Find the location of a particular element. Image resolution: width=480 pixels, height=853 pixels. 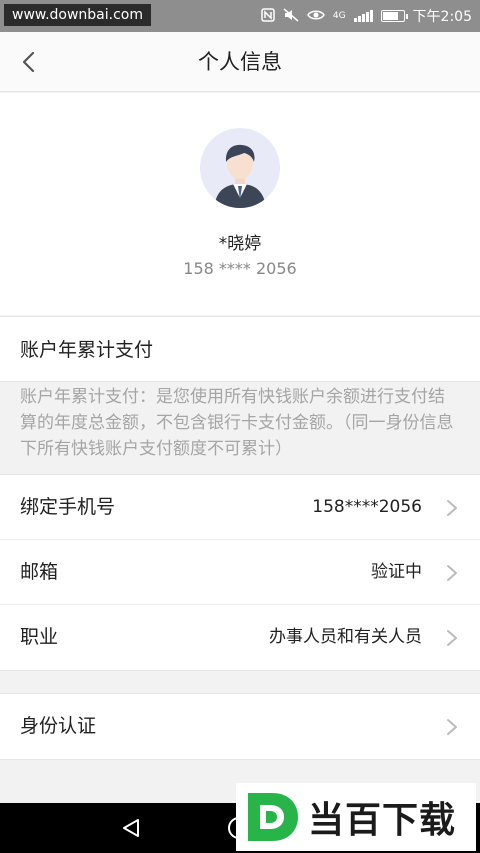

back-button is located at coordinates (28, 62).